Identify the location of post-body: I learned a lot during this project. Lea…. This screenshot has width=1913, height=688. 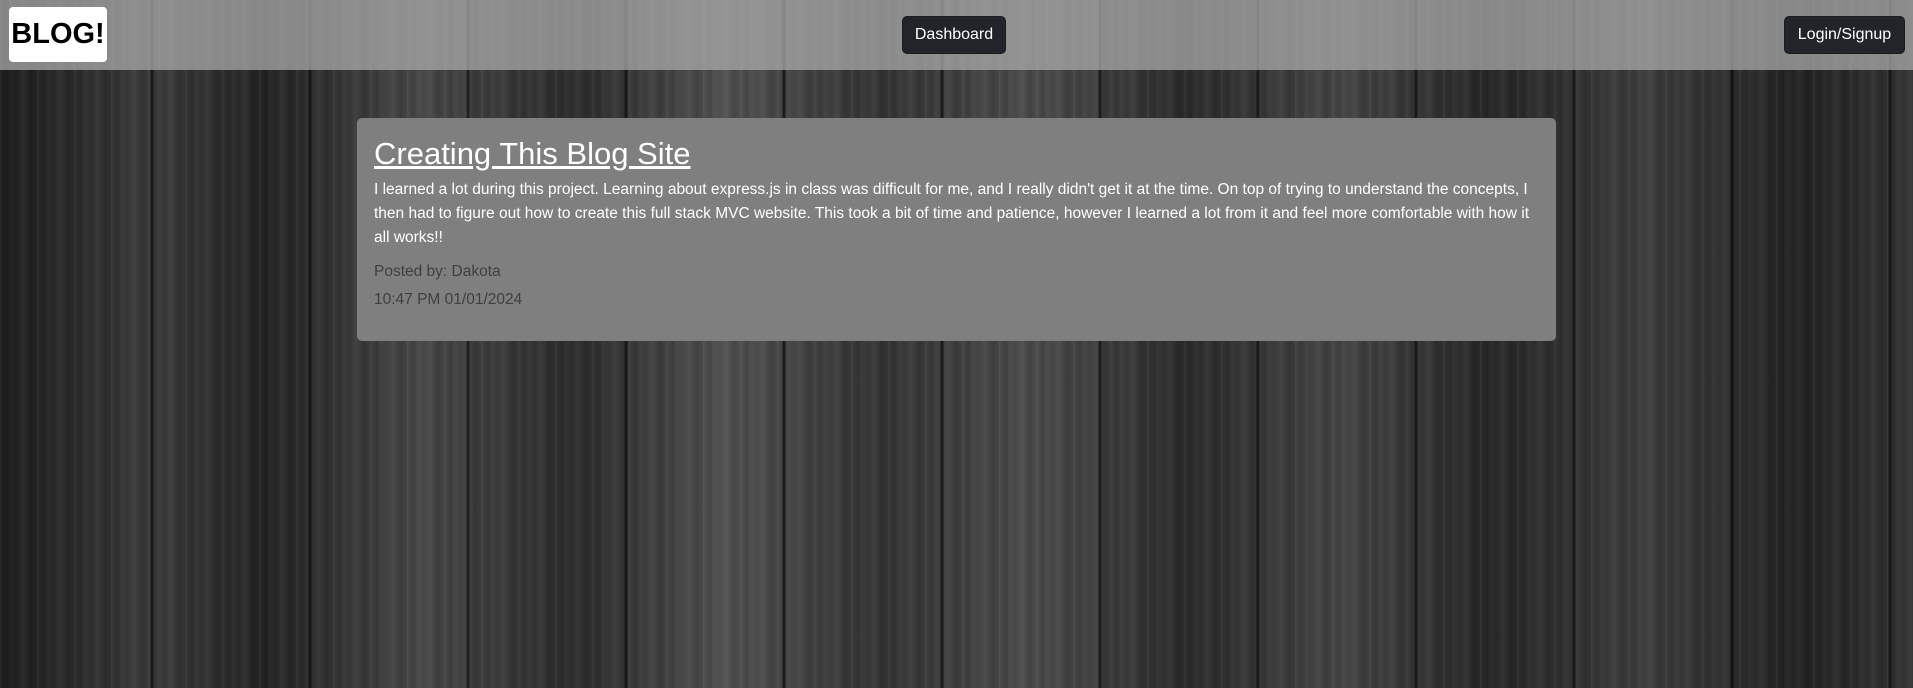
(952, 213).